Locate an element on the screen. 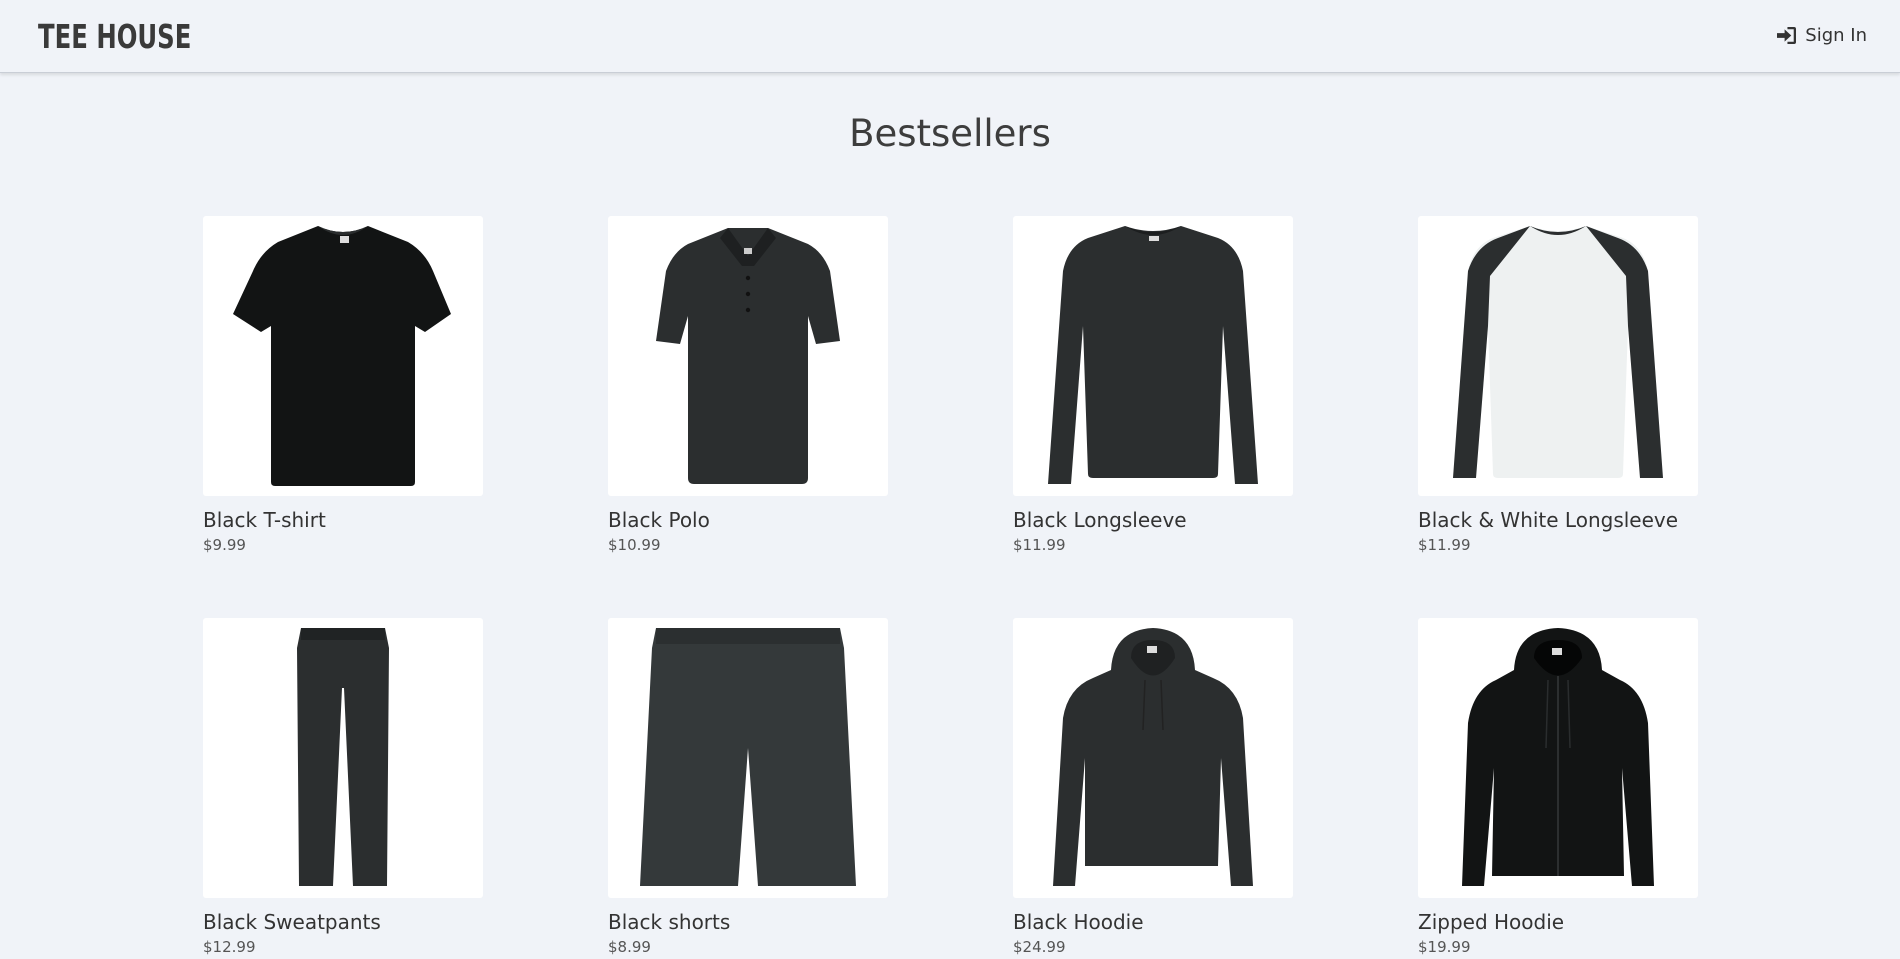 The width and height of the screenshot is (1900, 959). product-price: $24.99 is located at coordinates (1039, 947).